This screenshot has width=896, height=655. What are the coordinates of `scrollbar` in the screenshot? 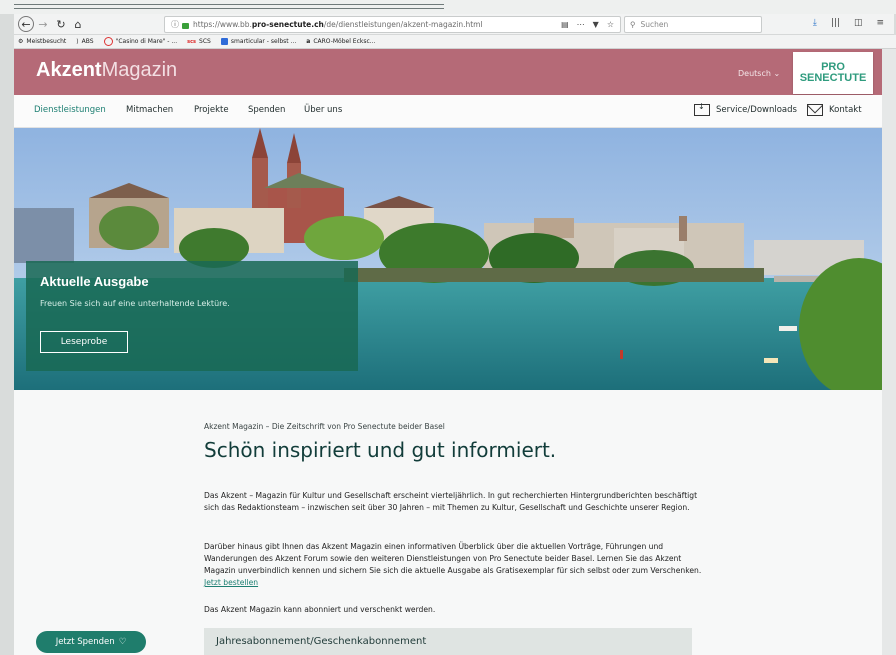 It's located at (889, 352).